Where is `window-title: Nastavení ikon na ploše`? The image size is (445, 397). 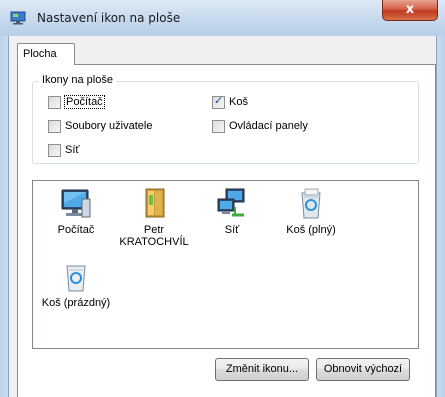 window-title: Nastavení ikon na ploše is located at coordinates (109, 18).